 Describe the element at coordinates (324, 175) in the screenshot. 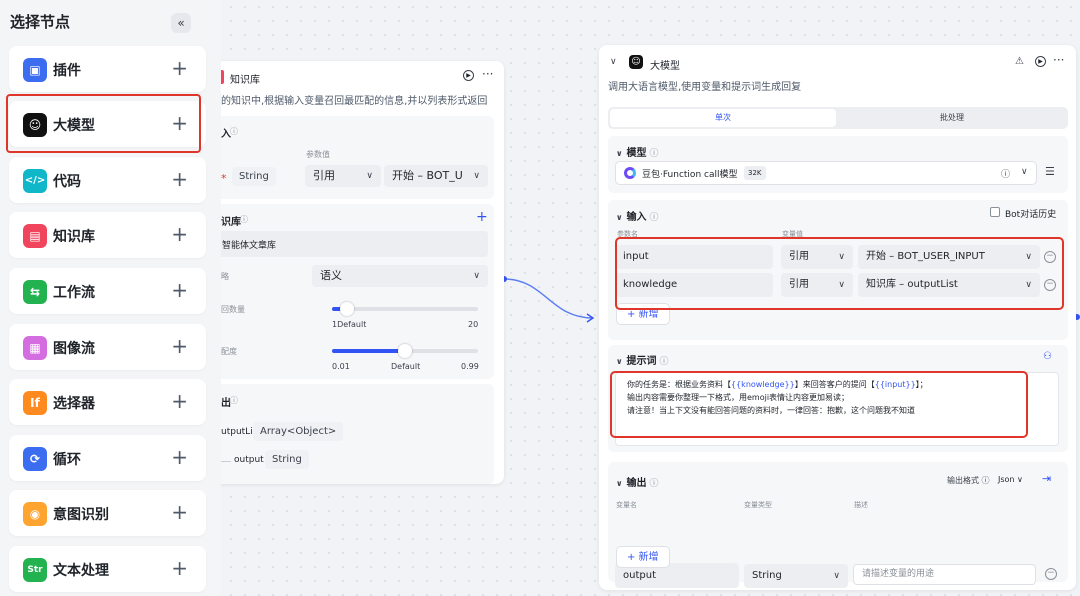

I see `ref-mode-label: 引用` at that location.